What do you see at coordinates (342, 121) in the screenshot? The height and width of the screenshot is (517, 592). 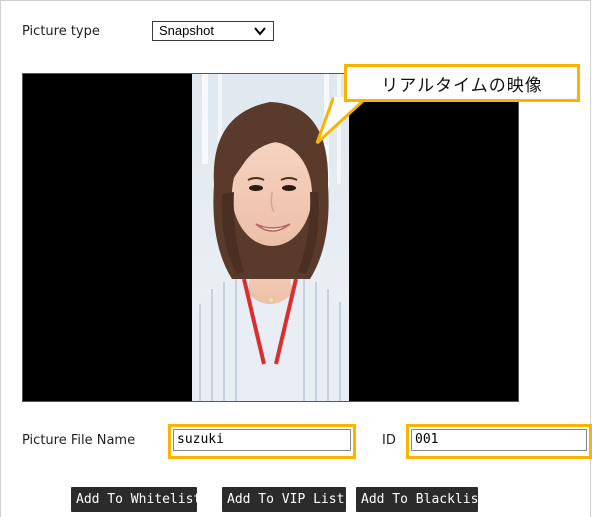 I see `callout-pointer` at bounding box center [342, 121].